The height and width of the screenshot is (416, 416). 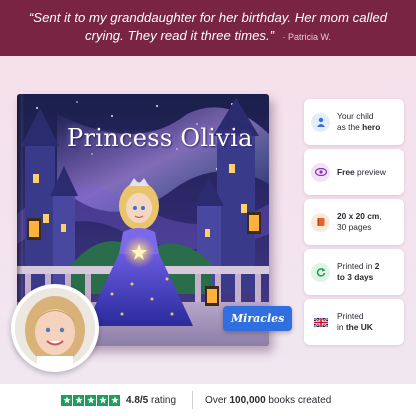 I want to click on book-title: Princess Olivia, so click(x=160, y=138).